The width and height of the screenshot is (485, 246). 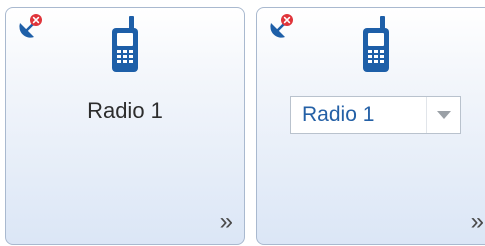 I want to click on radio-name-label: Radio 1, so click(x=125, y=110).